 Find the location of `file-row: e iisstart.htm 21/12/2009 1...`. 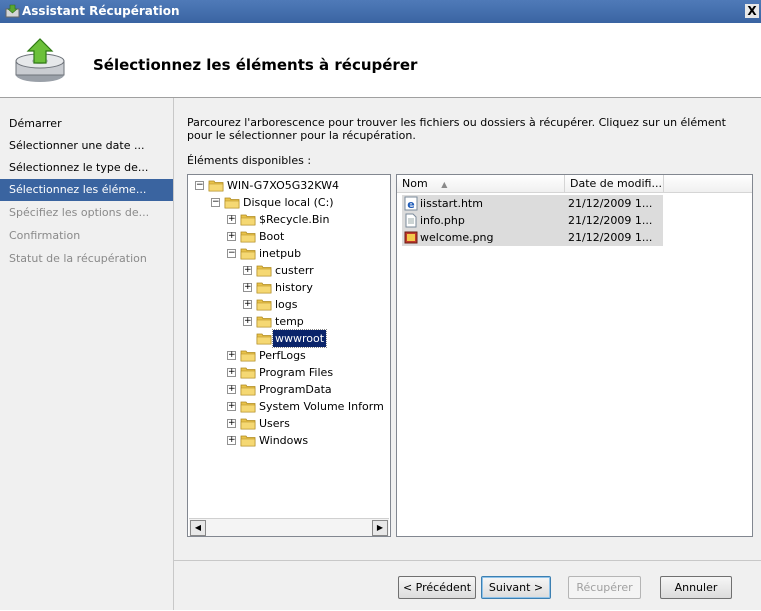

file-row: e iisstart.htm 21/12/2009 1... is located at coordinates (530, 203).